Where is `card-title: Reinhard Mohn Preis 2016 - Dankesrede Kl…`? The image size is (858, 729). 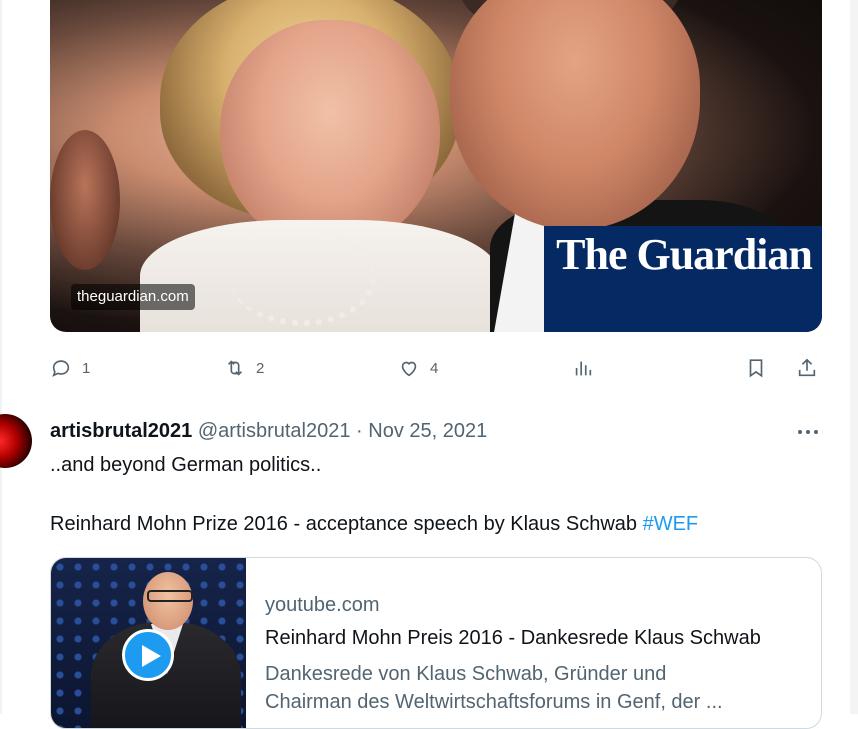
card-title: Reinhard Mohn Preis 2016 - Dankesrede Kl… is located at coordinates (513, 638).